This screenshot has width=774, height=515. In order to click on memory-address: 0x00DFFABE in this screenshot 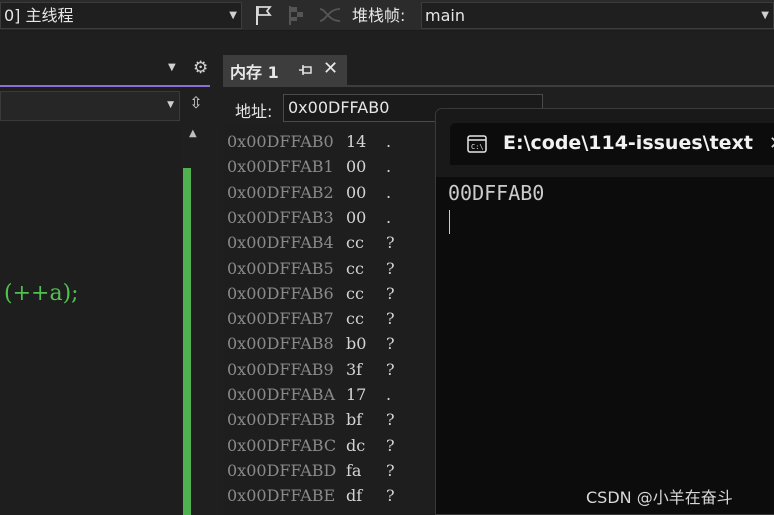, I will do `click(281, 496)`.